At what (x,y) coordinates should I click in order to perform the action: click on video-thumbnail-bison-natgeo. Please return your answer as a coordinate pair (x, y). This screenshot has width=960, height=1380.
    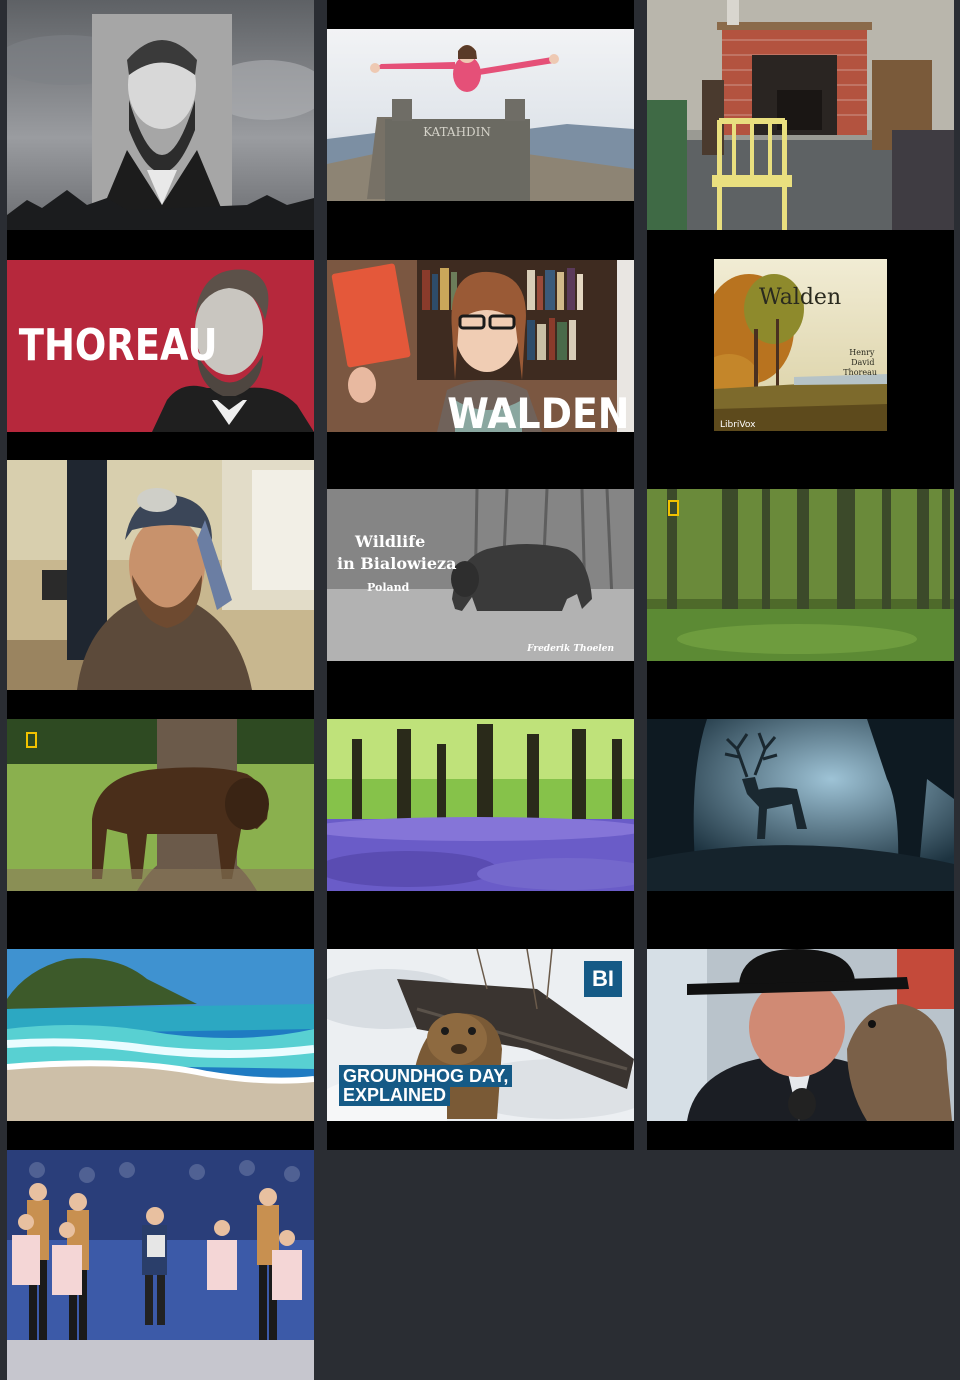
    Looking at the image, I should click on (160, 805).